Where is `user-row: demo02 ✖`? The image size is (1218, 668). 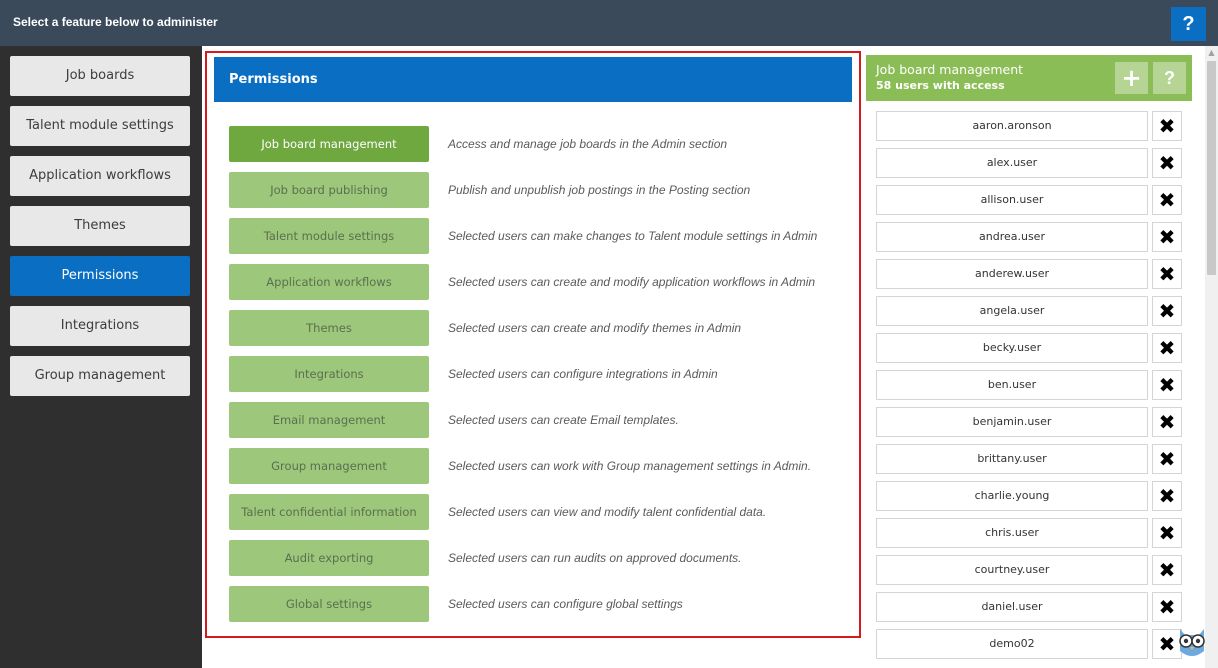 user-row: demo02 ✖ is located at coordinates (1029, 644).